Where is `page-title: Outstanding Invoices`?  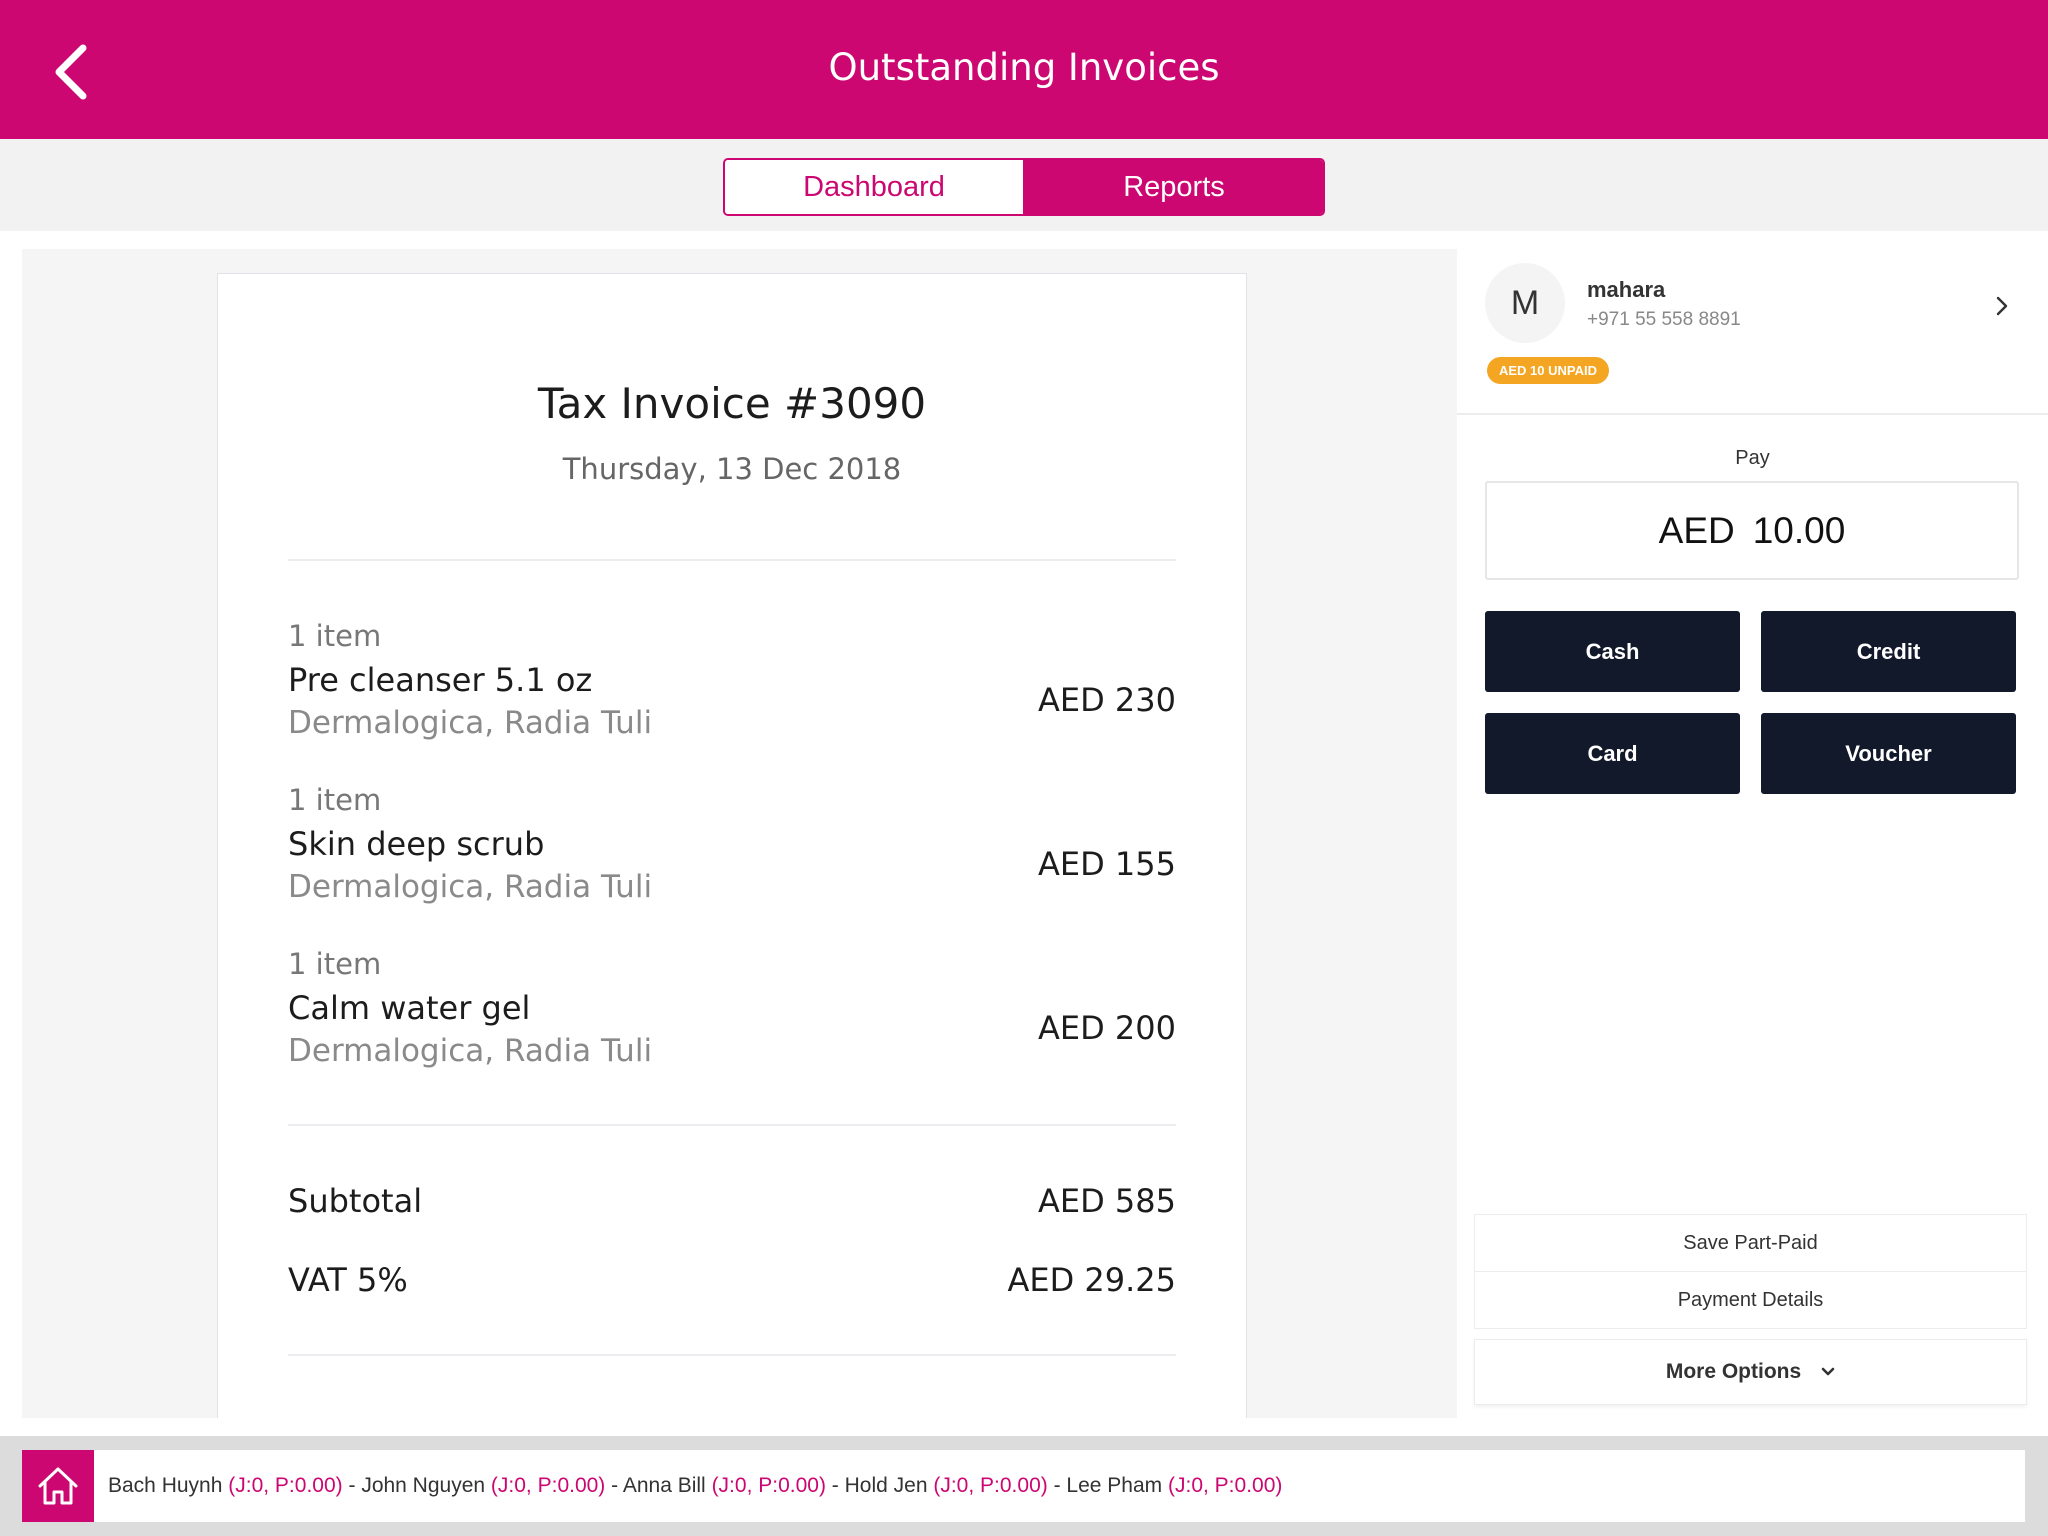
page-title: Outstanding Invoices is located at coordinates (1024, 67).